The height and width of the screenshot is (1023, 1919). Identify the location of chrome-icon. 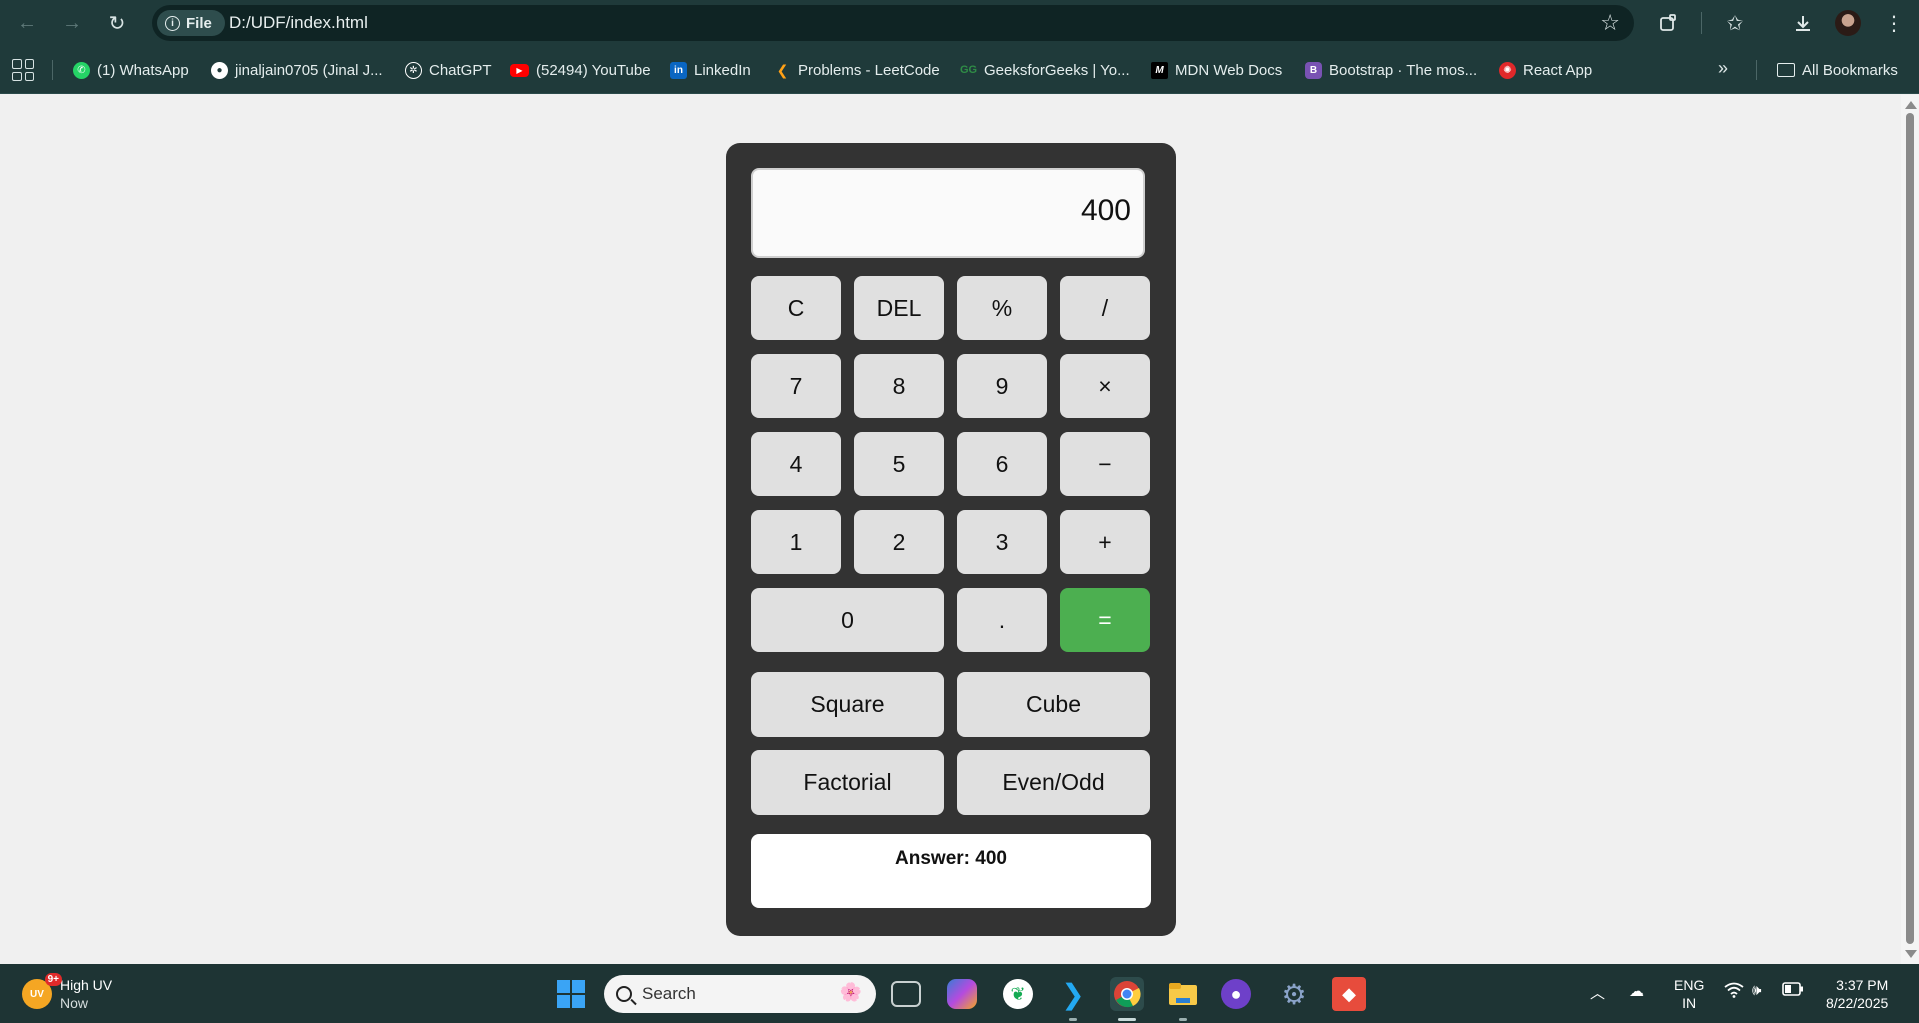
(1127, 994).